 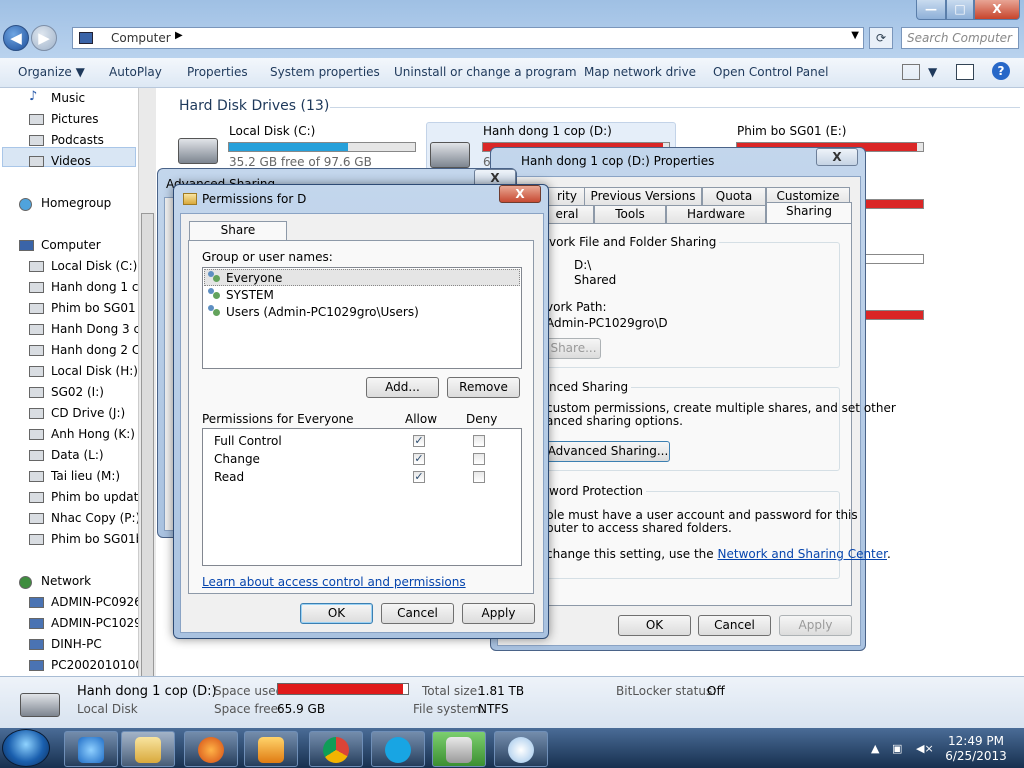 What do you see at coordinates (815, 625) in the screenshot?
I see `properties-apply-button: Apply` at bounding box center [815, 625].